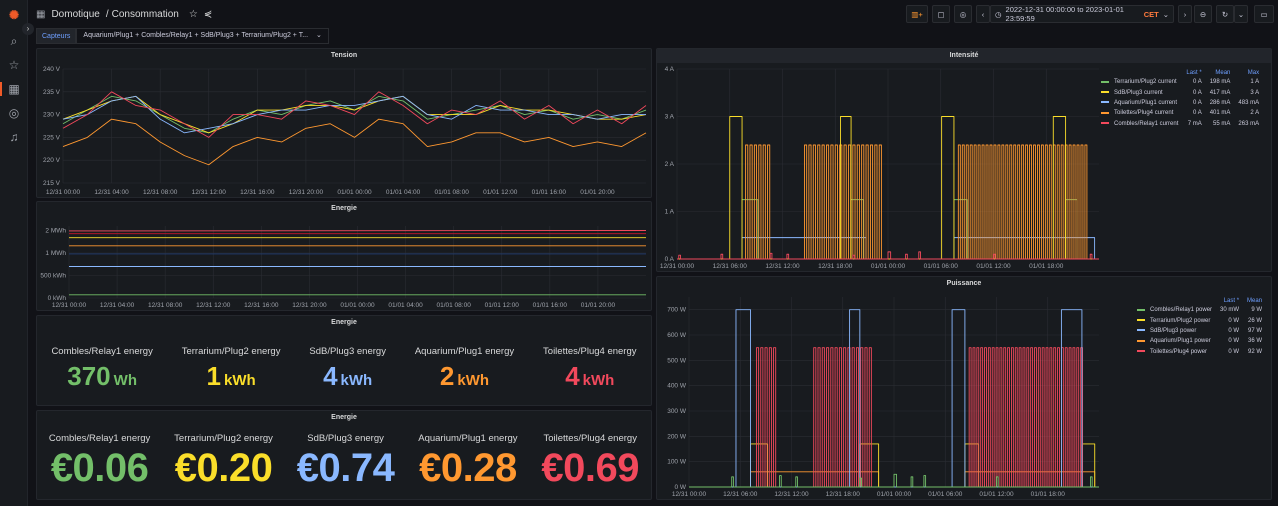  Describe the element at coordinates (261, 305) in the screenshot. I see `x-tick-label: 12/31 16:00` at that location.